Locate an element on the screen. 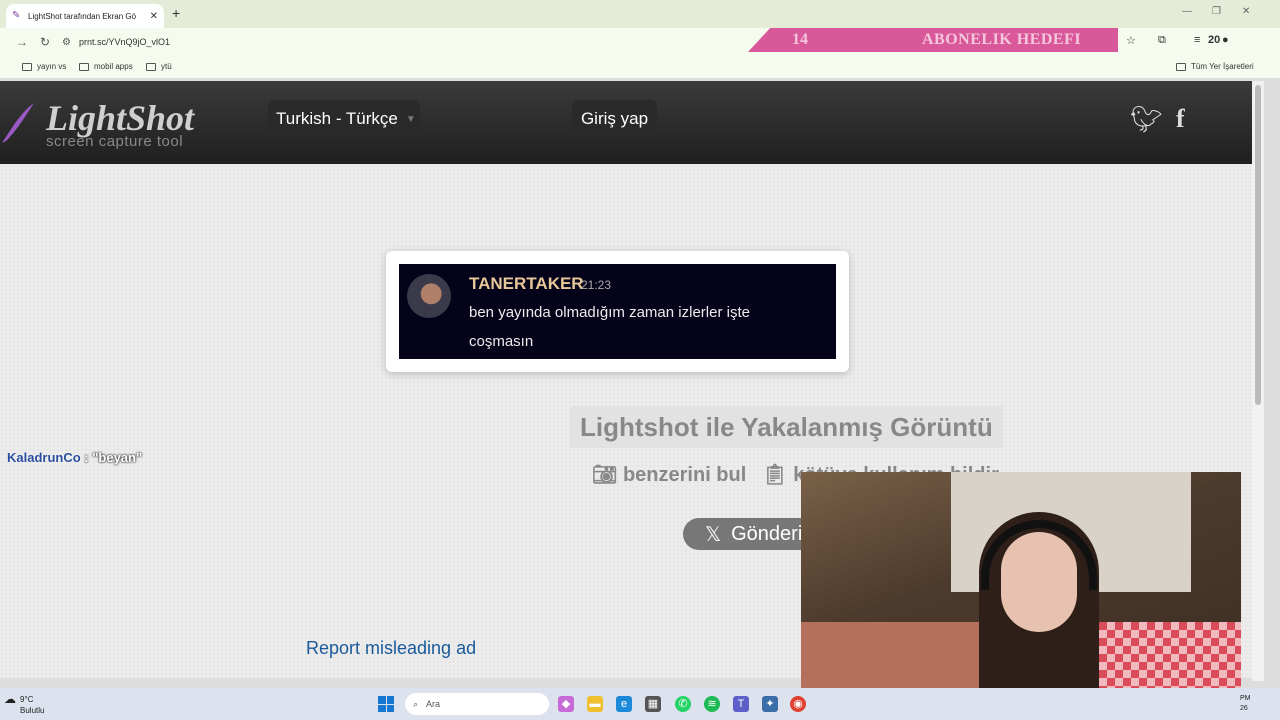 The width and height of the screenshot is (1280, 720). app-icon: ✦ is located at coordinates (770, 704).